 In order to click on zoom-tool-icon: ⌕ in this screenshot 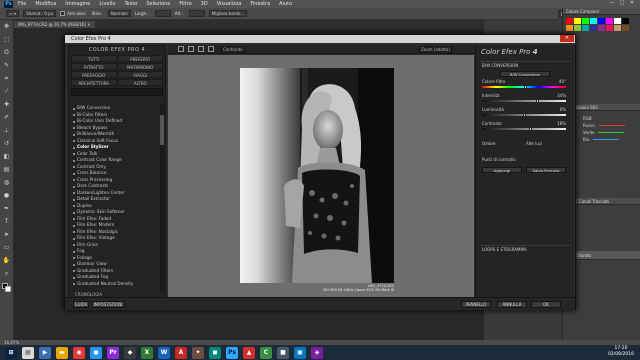, I will do `click(7, 274)`.